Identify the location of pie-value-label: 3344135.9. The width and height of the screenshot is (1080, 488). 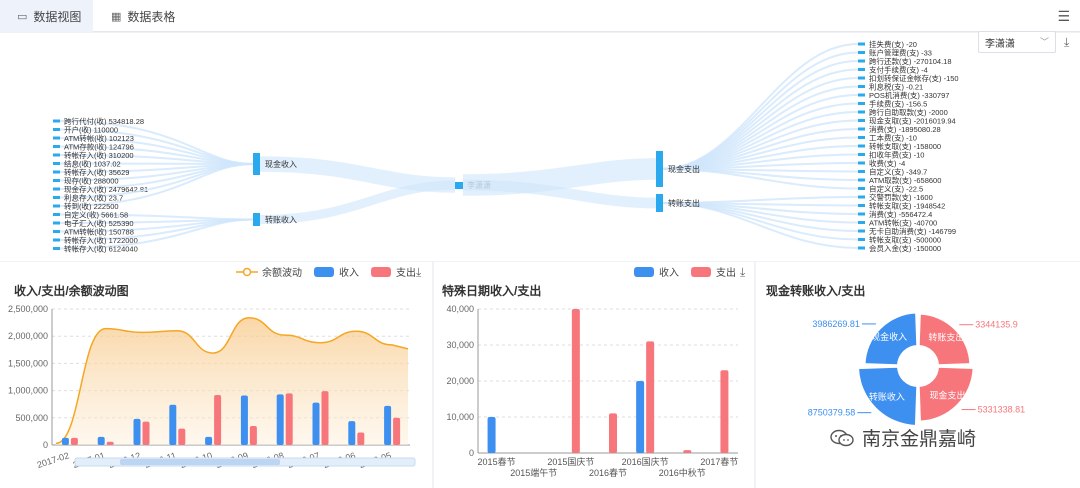
(996, 325).